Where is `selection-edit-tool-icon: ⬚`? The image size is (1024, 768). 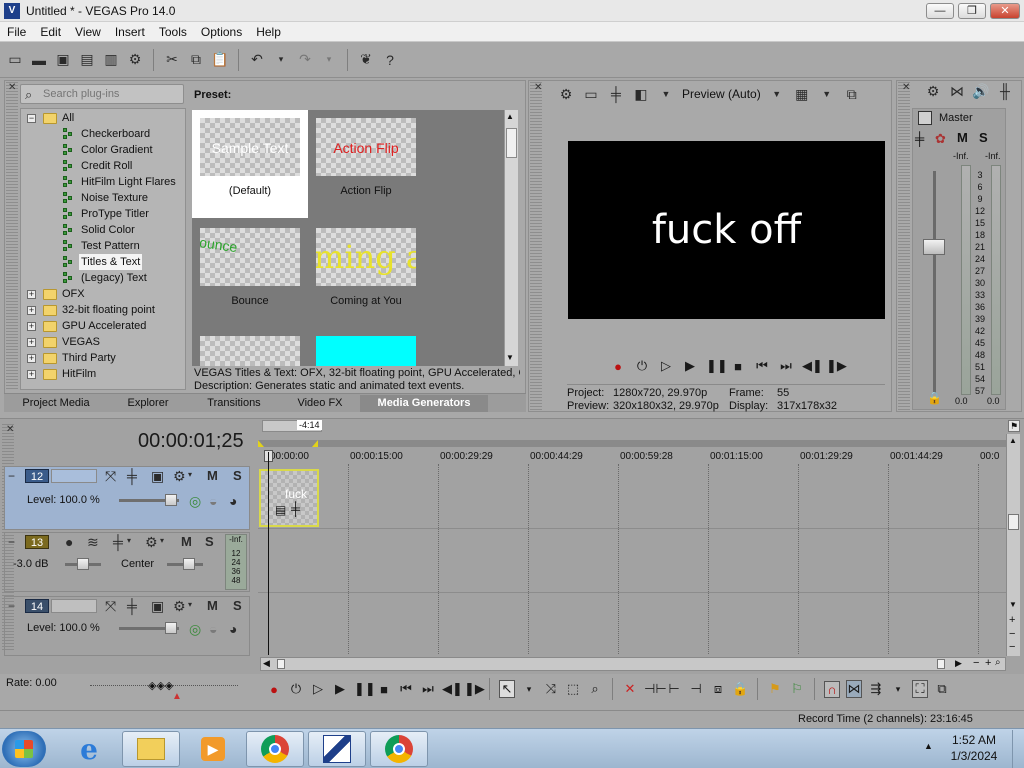
selection-edit-tool-icon: ⬚ is located at coordinates (573, 689).